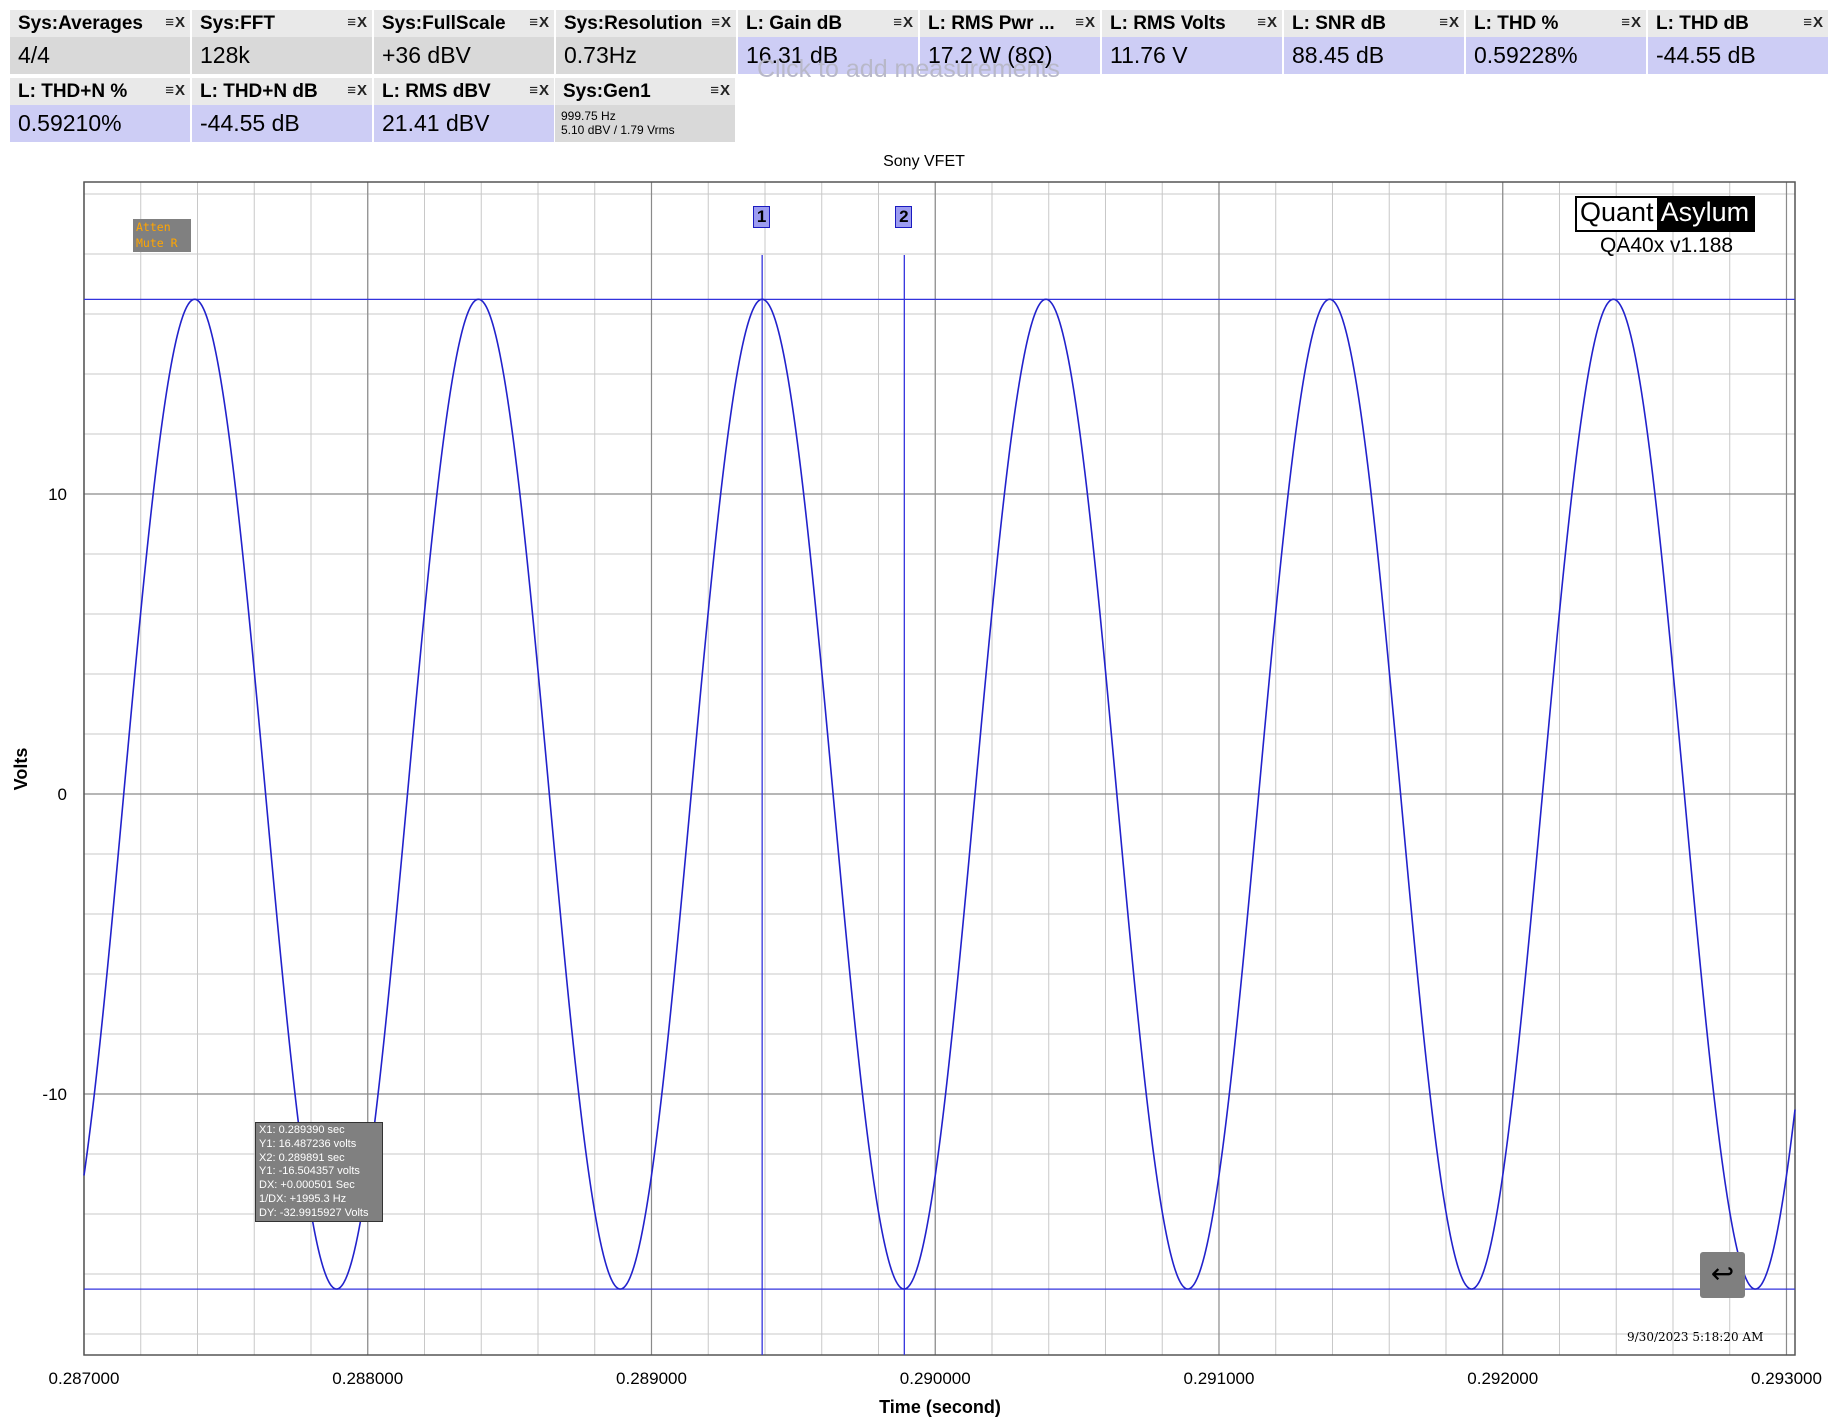  I want to click on measurement-tile: L: SNR dB ≡X 88.45 dB, so click(1374, 42).